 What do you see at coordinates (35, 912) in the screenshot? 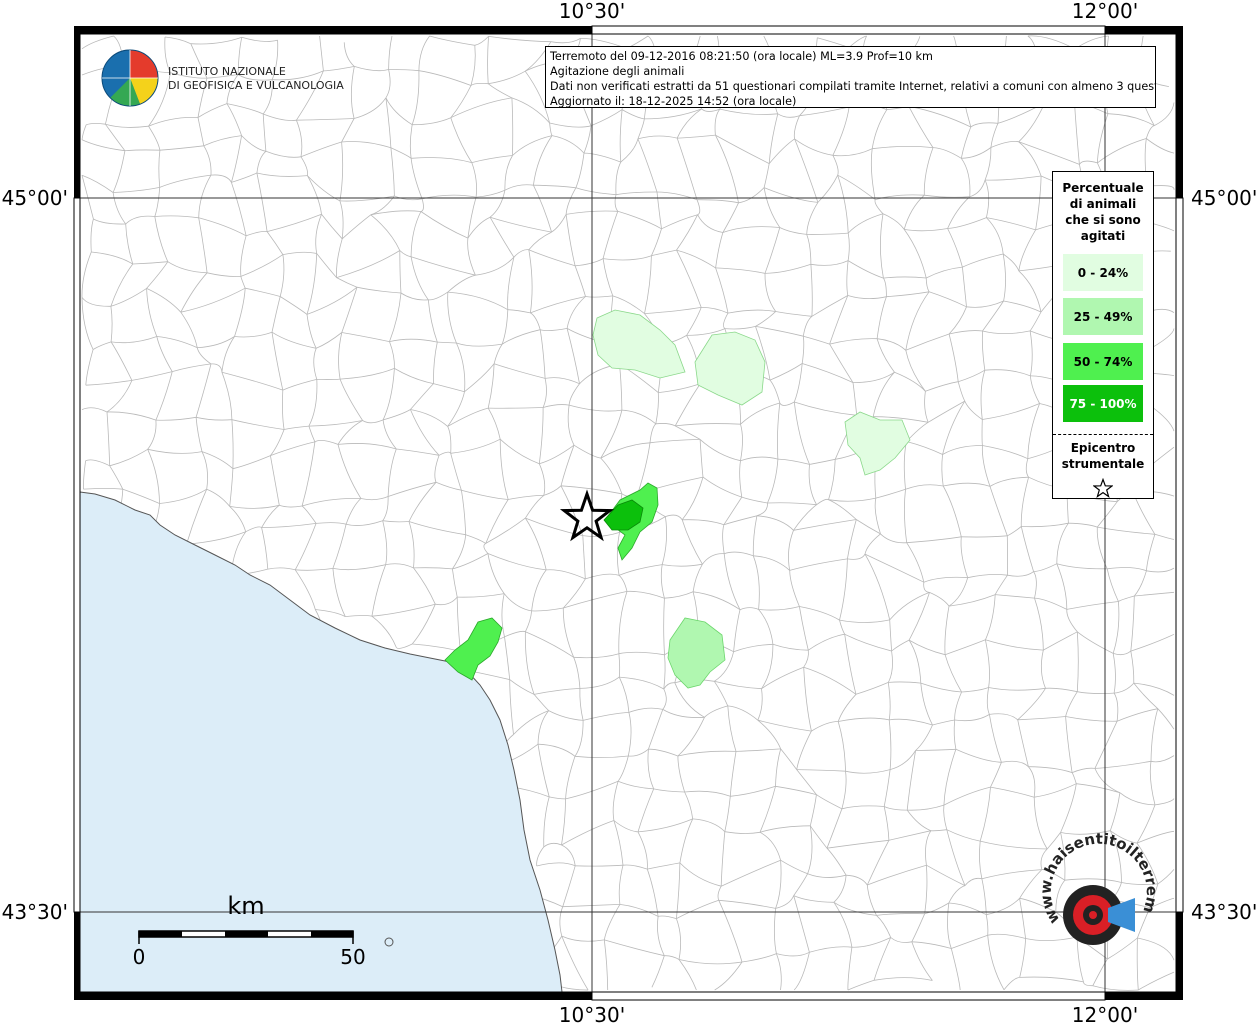
I see `left-lat-label-lower: 43°30'` at bounding box center [35, 912].